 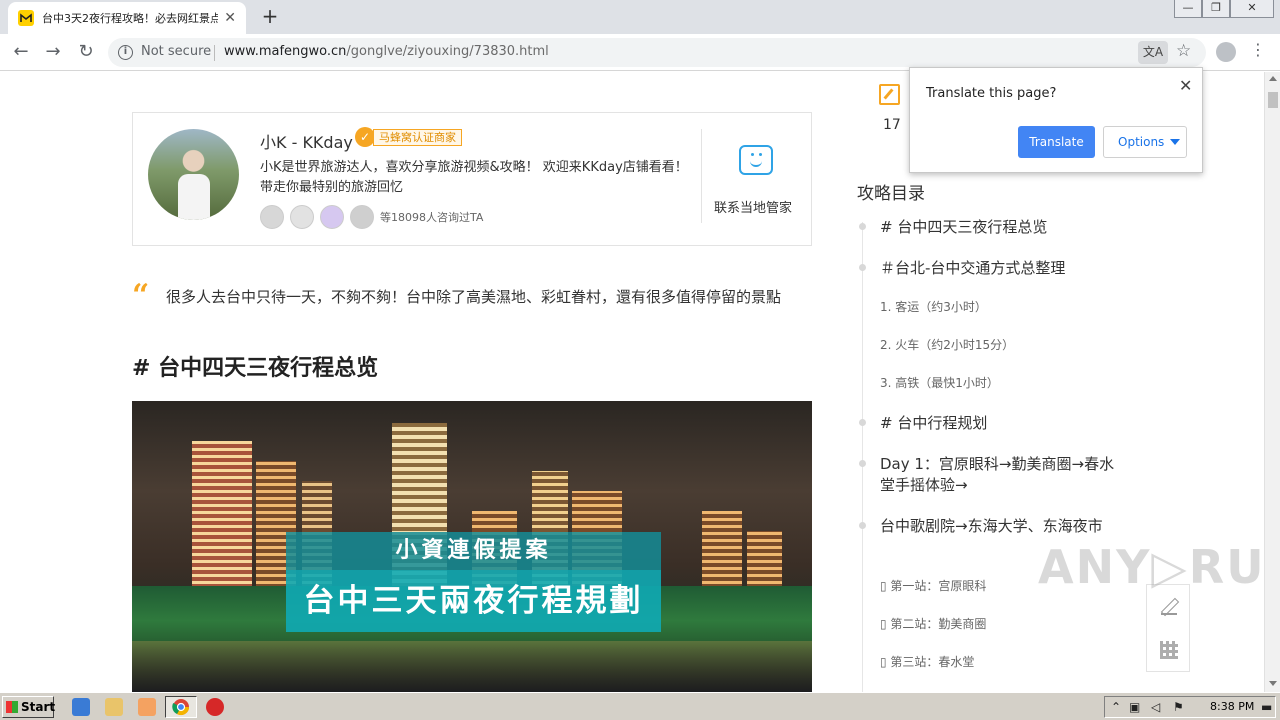 I want to click on clock: 8:38 PM, so click(x=1232, y=706).